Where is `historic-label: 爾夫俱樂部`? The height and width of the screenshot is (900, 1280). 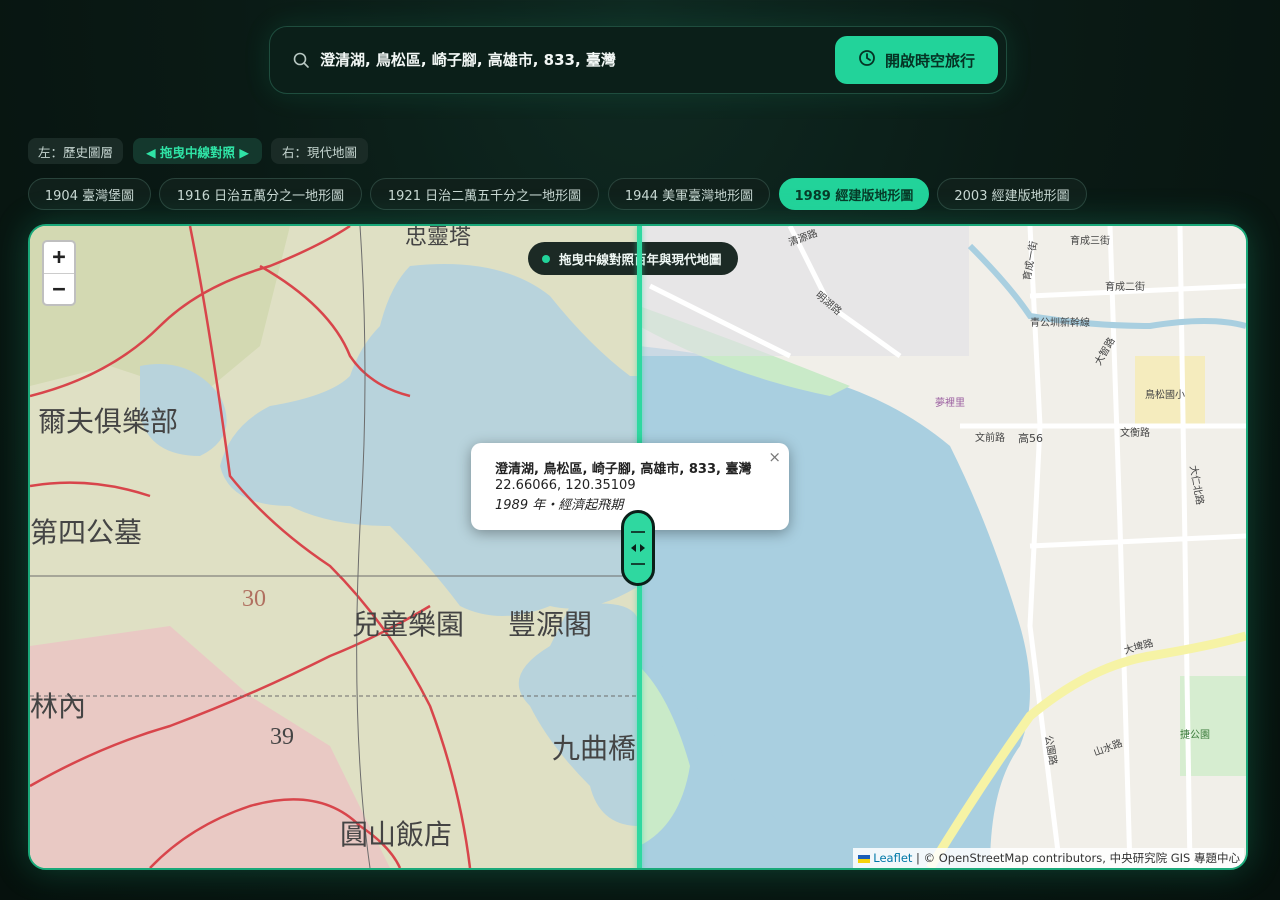
historic-label: 爾夫俱樂部 is located at coordinates (108, 422).